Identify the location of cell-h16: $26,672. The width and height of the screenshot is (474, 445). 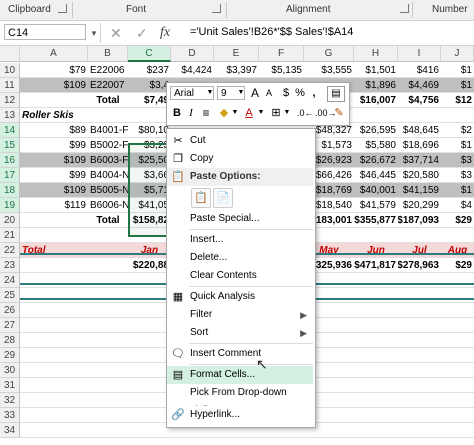
(376, 160).